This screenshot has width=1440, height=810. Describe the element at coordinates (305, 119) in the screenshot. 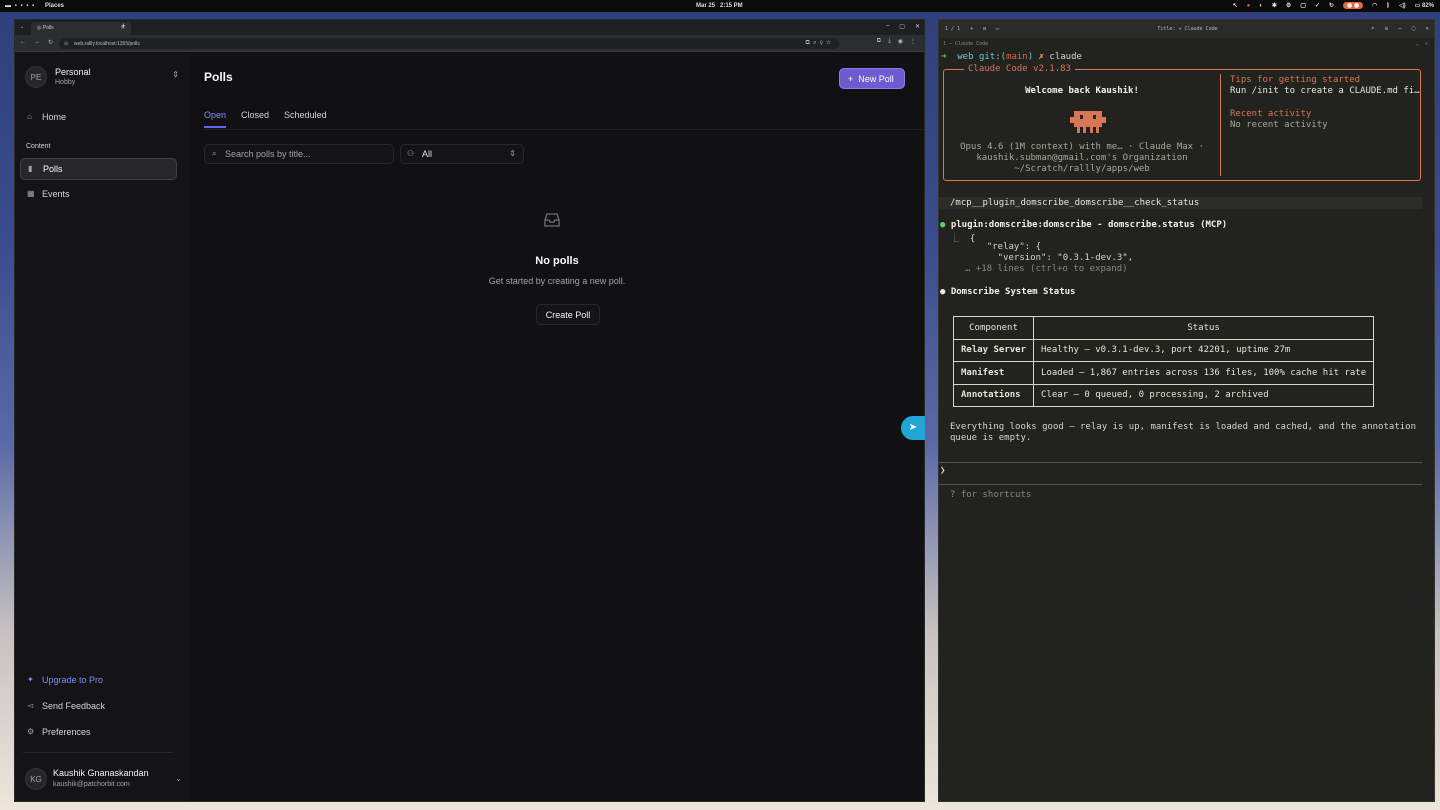

I see `tab-scheduled: Scheduled` at that location.